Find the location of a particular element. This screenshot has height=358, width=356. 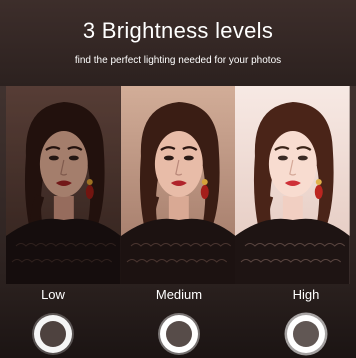

ring-light-high-icon is located at coordinates (306, 334).